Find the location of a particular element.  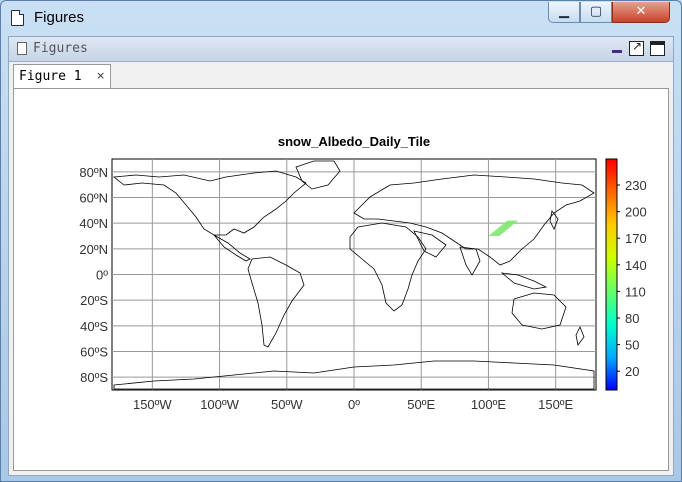

close-icon: ✕ is located at coordinates (641, 11).